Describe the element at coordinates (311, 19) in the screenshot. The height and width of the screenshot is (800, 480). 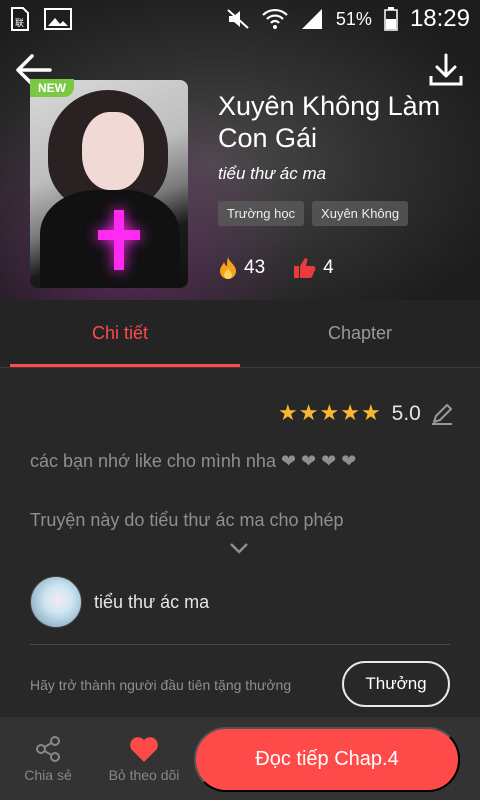
I see `signal-icon` at that location.